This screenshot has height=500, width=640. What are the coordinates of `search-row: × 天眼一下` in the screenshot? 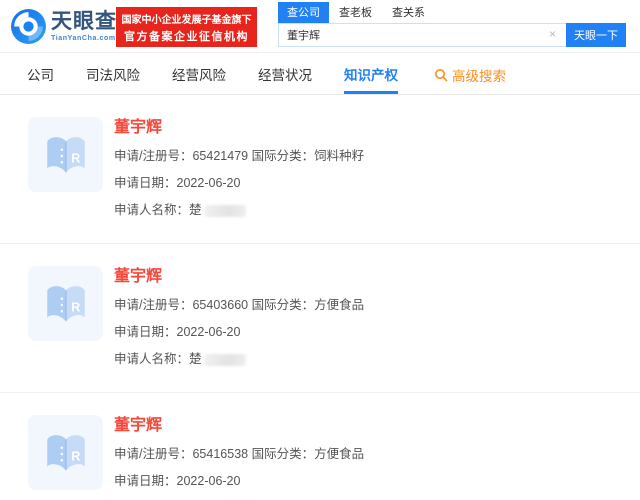 It's located at (452, 35).